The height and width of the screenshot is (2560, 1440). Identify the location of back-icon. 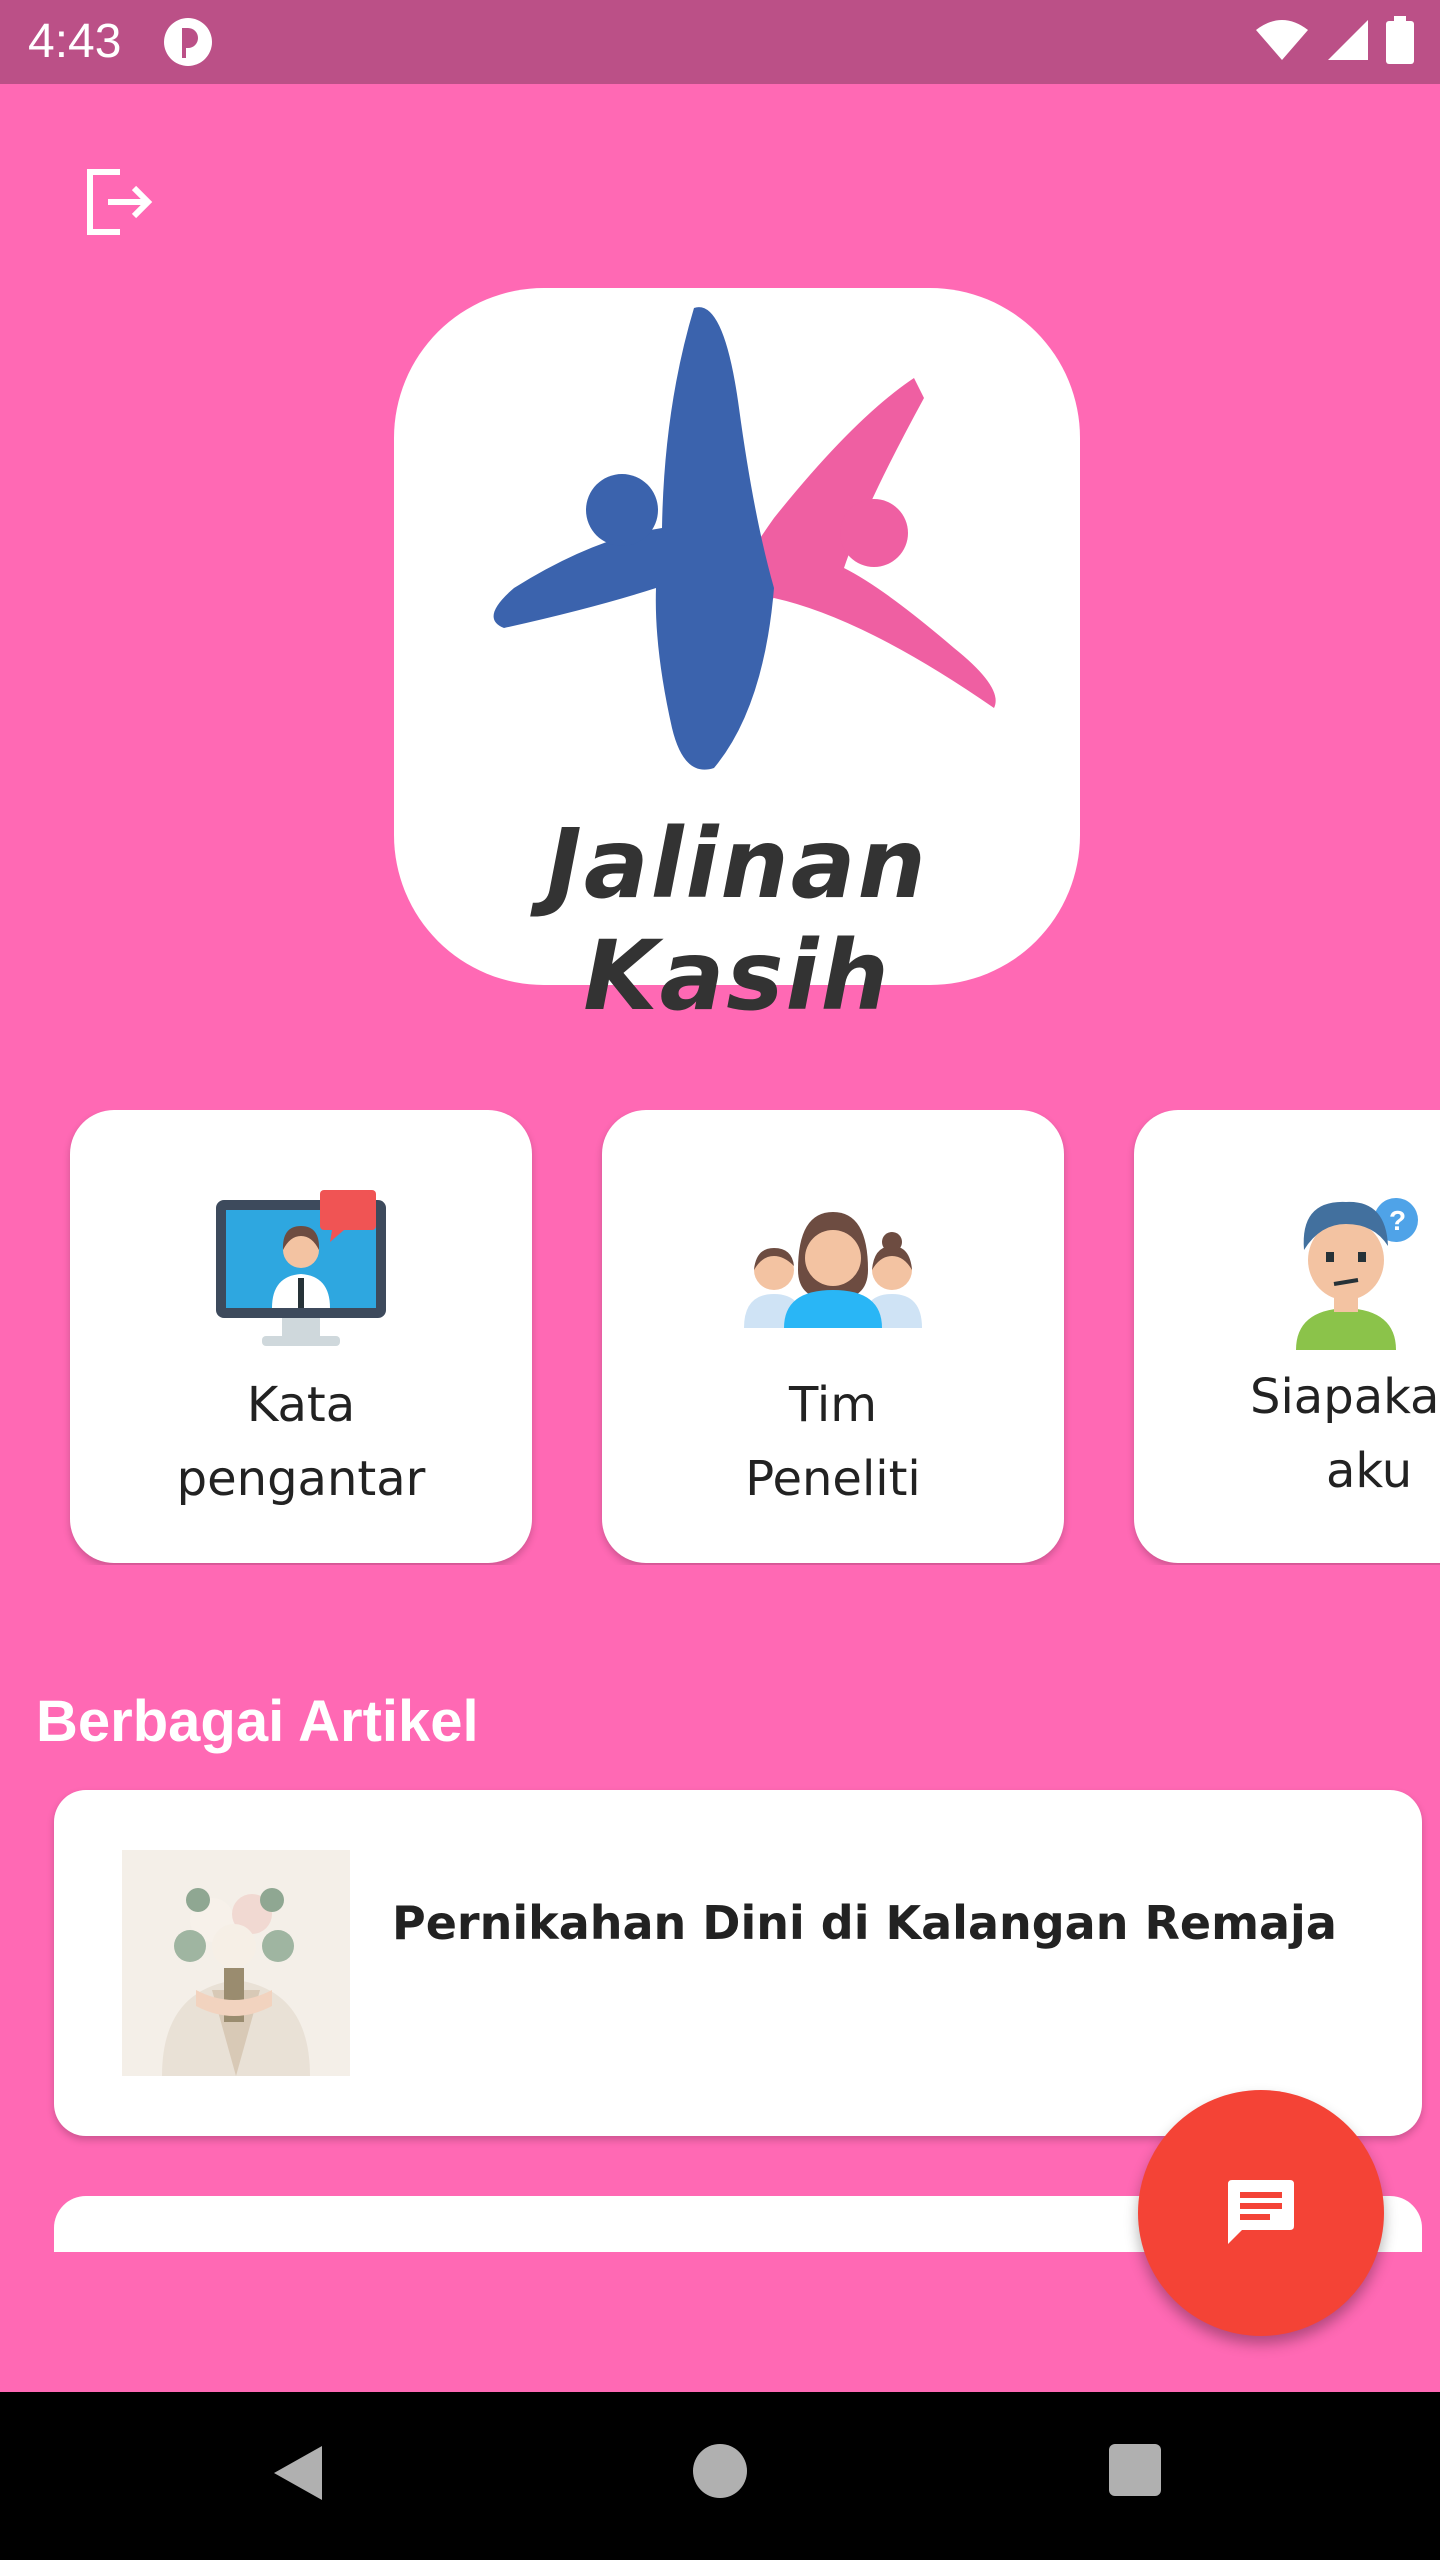
(298, 2475).